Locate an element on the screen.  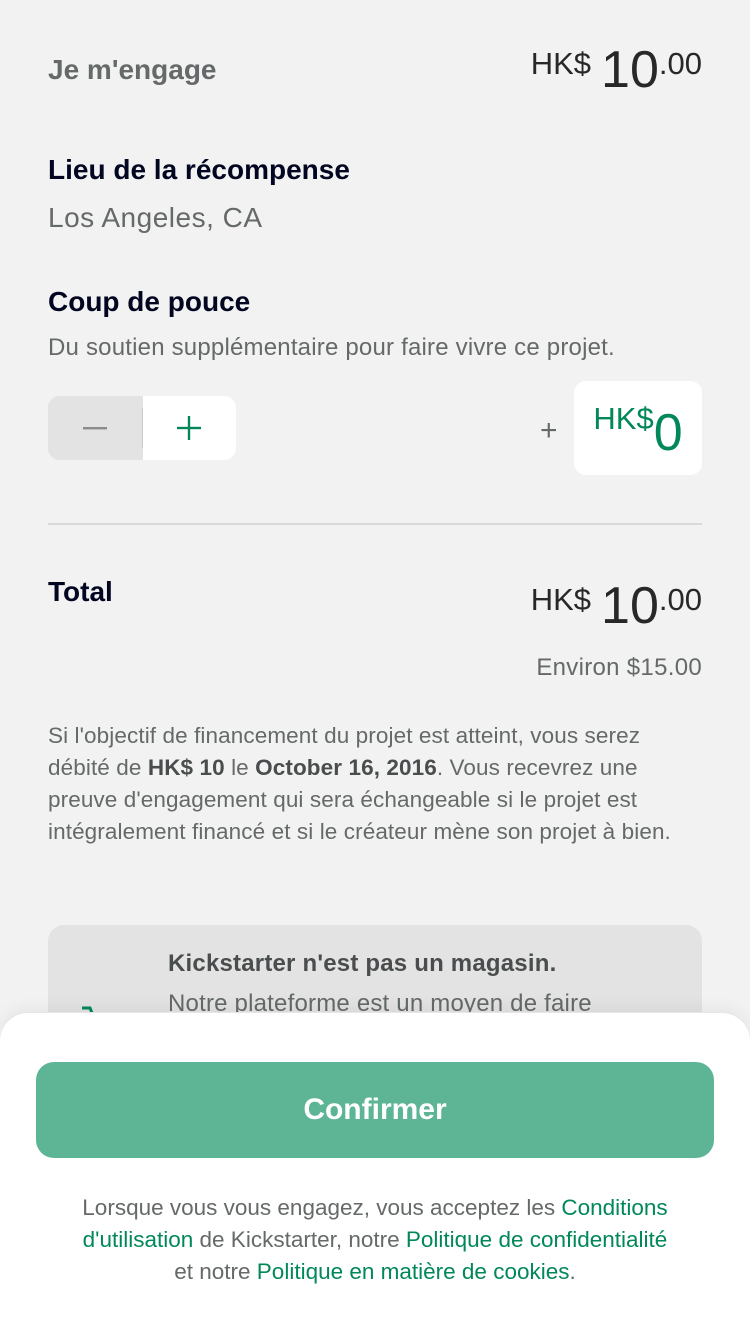
total-amount: HK$ 10 .00 is located at coordinates (616, 606).